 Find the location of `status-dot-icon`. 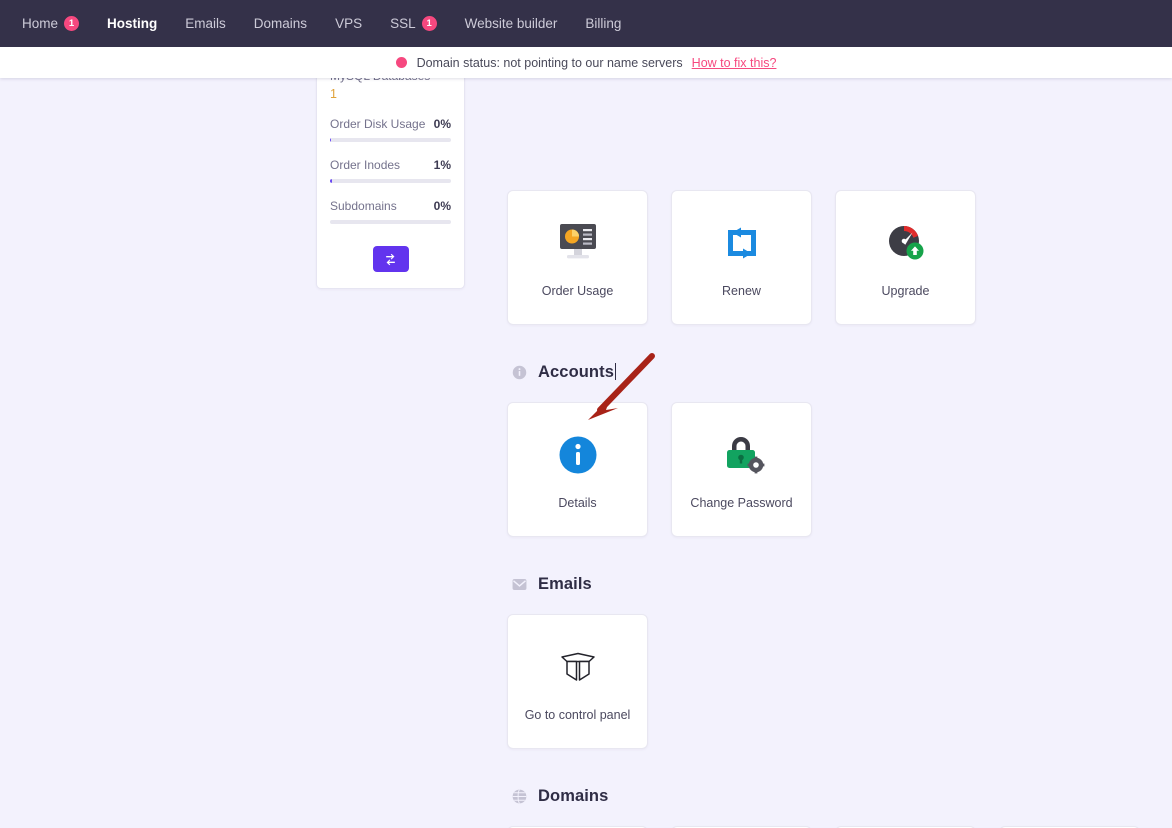

status-dot-icon is located at coordinates (401, 62).